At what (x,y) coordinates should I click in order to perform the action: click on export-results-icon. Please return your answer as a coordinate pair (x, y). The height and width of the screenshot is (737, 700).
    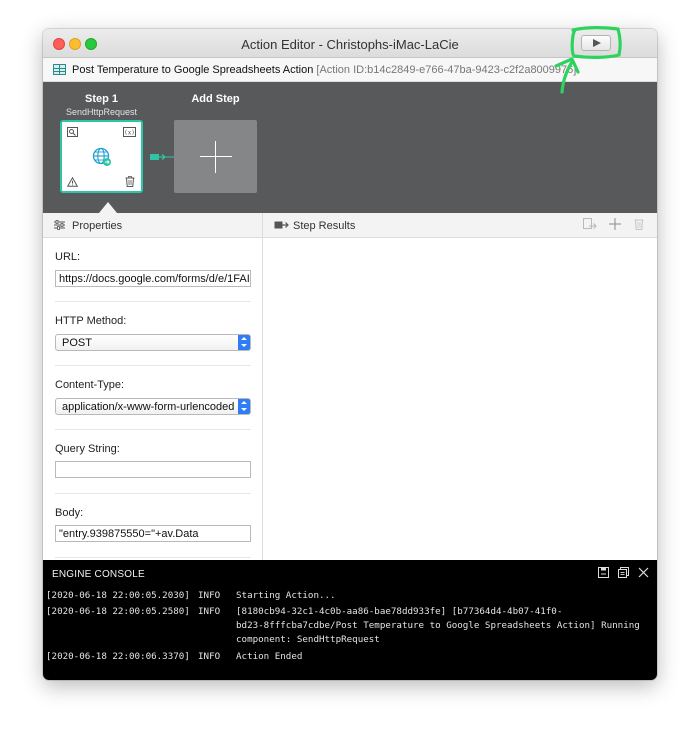
    Looking at the image, I should click on (590, 225).